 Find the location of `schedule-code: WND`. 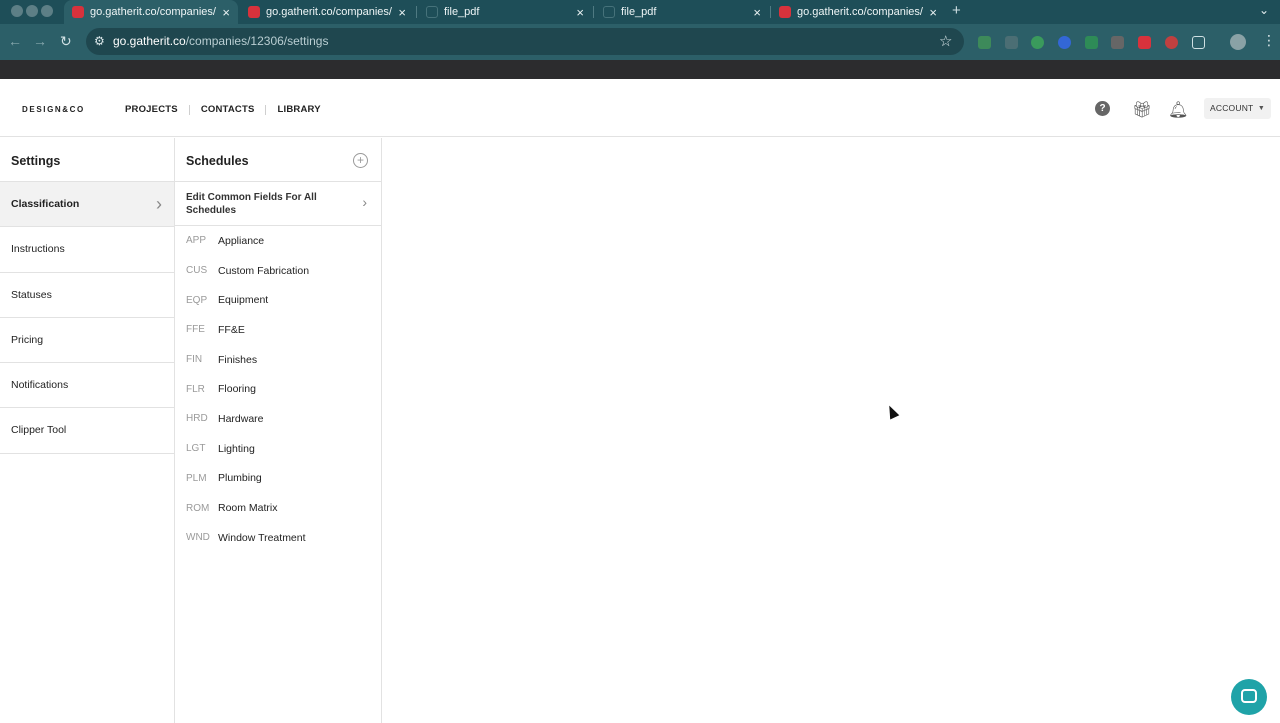

schedule-code: WND is located at coordinates (198, 538).